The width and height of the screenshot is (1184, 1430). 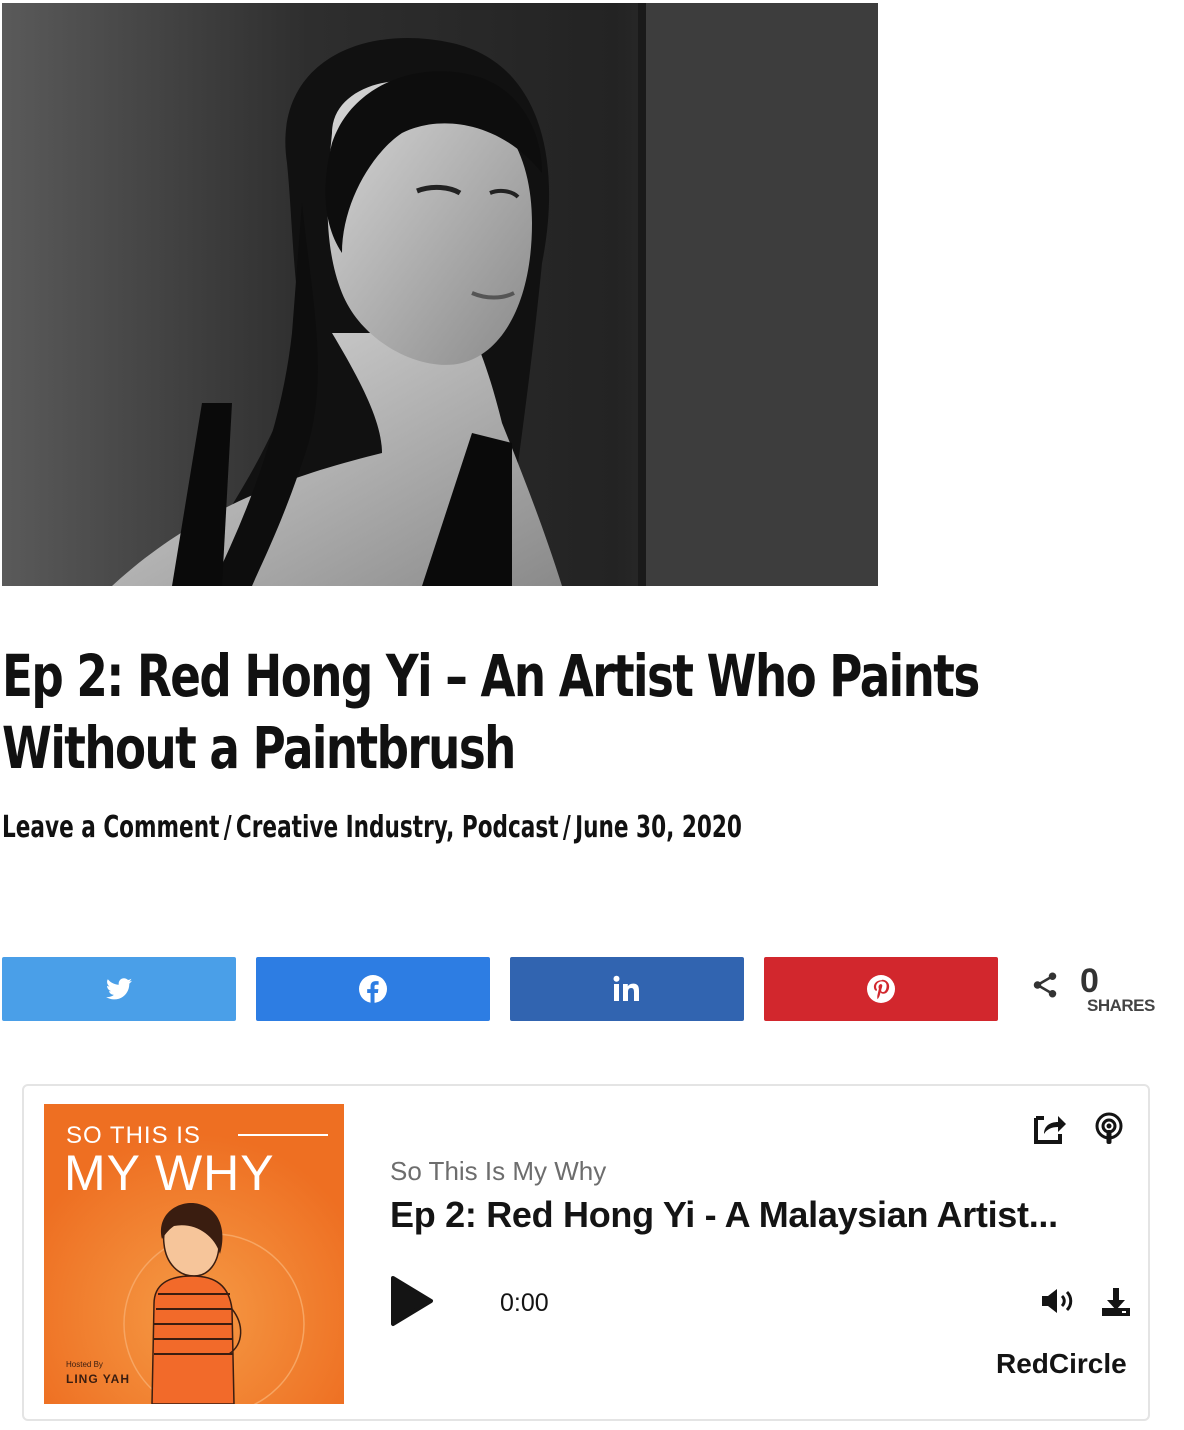 What do you see at coordinates (283, 1135) in the screenshot?
I see `cover-rule` at bounding box center [283, 1135].